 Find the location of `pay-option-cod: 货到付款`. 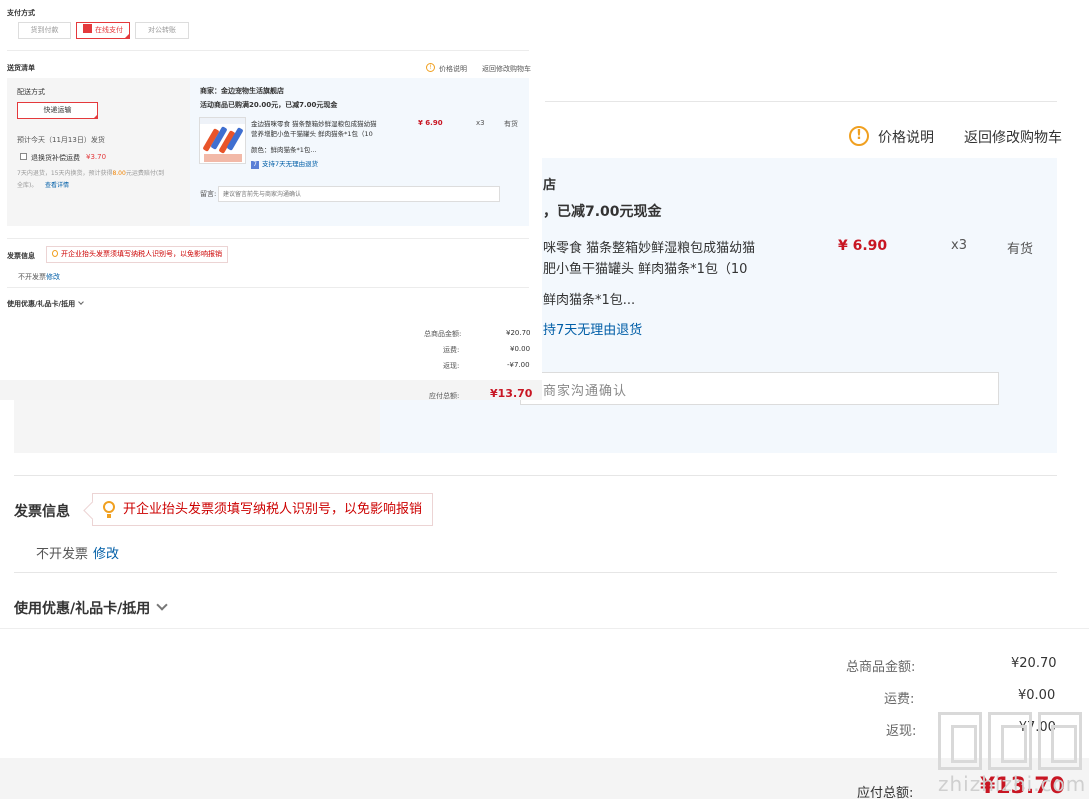

pay-option-cod: 货到付款 is located at coordinates (44, 30).